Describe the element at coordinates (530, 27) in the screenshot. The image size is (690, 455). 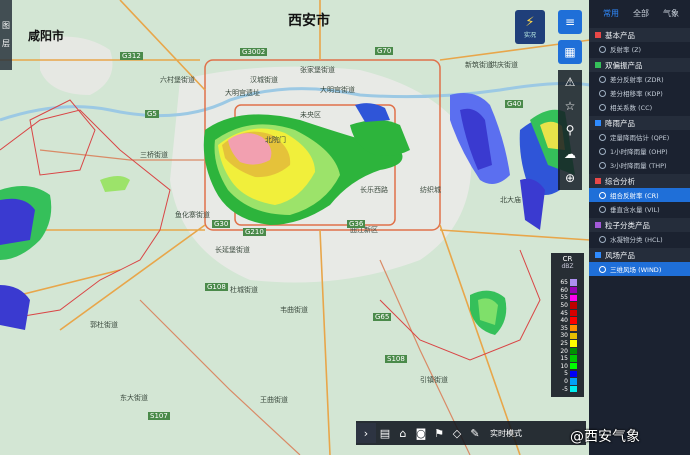
I see `live-radar-button: ⚡ 实况` at that location.